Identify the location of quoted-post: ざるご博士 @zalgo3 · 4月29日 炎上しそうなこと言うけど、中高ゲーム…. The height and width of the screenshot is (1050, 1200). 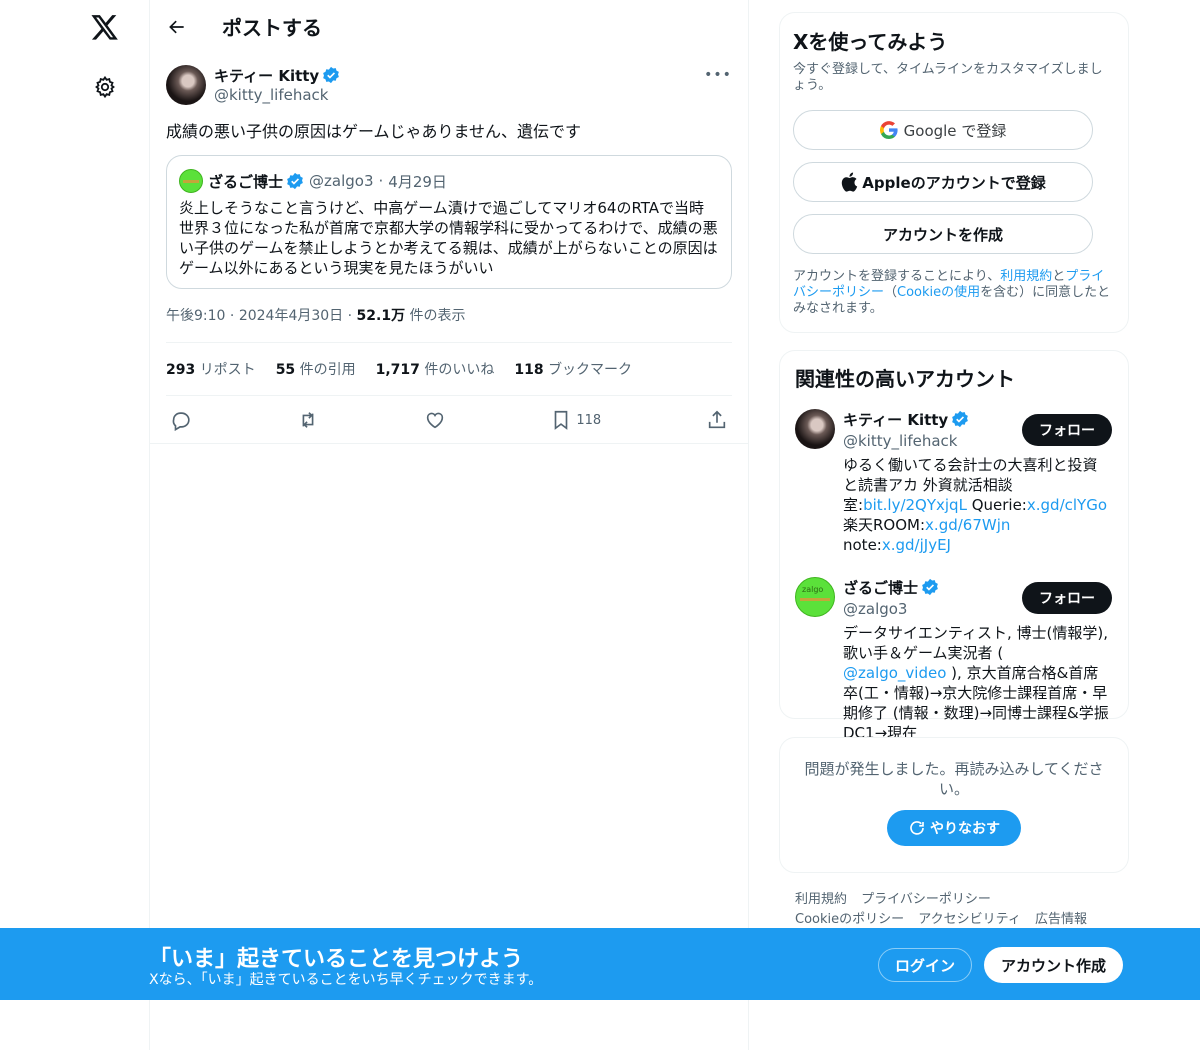
(449, 222).